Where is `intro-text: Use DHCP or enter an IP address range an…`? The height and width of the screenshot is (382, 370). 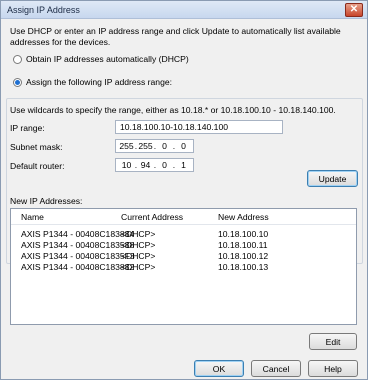 intro-text: Use DHCP or enter an IP address range an… is located at coordinates (175, 36).